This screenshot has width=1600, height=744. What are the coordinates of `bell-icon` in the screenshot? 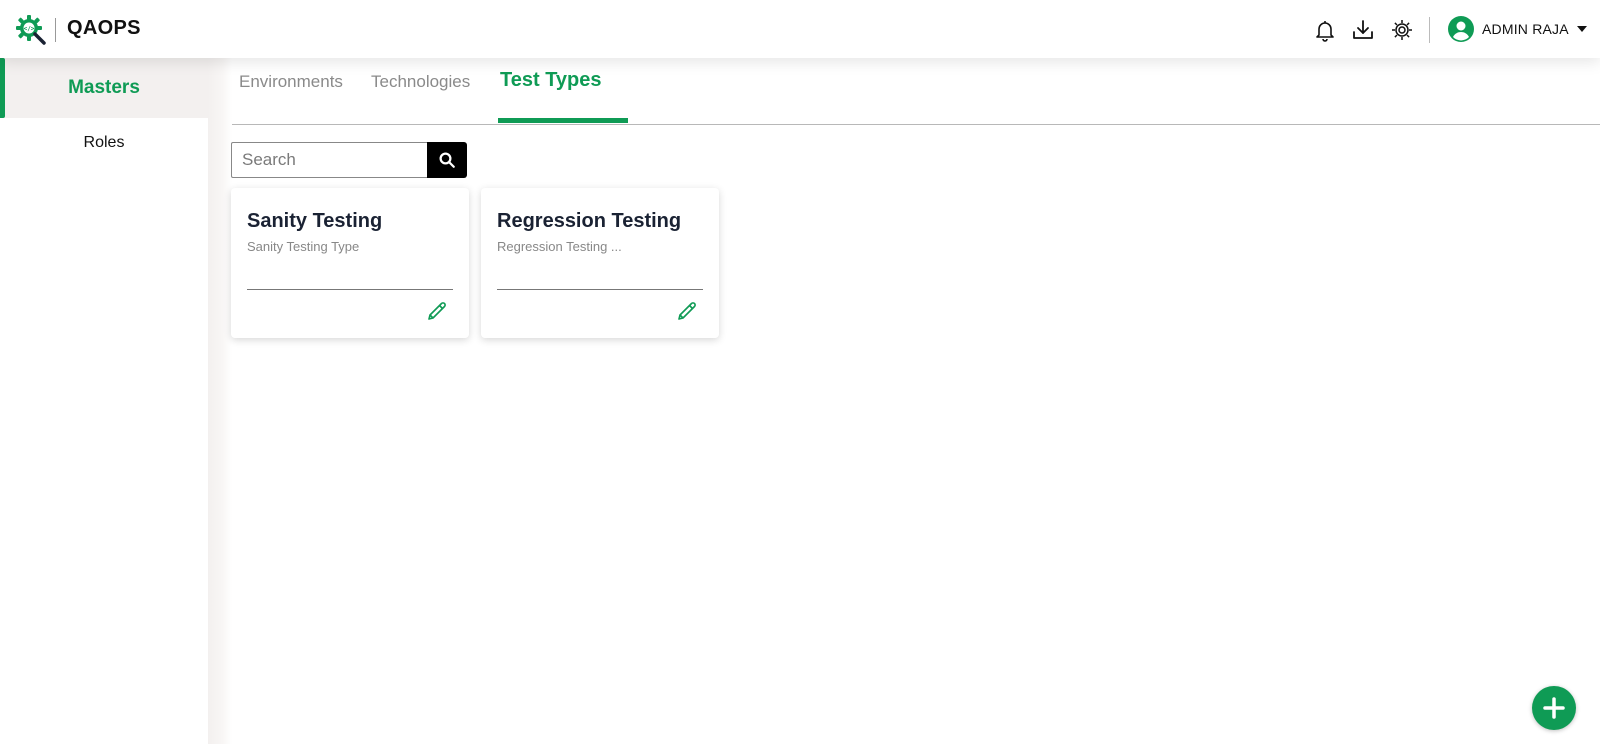 It's located at (1325, 30).